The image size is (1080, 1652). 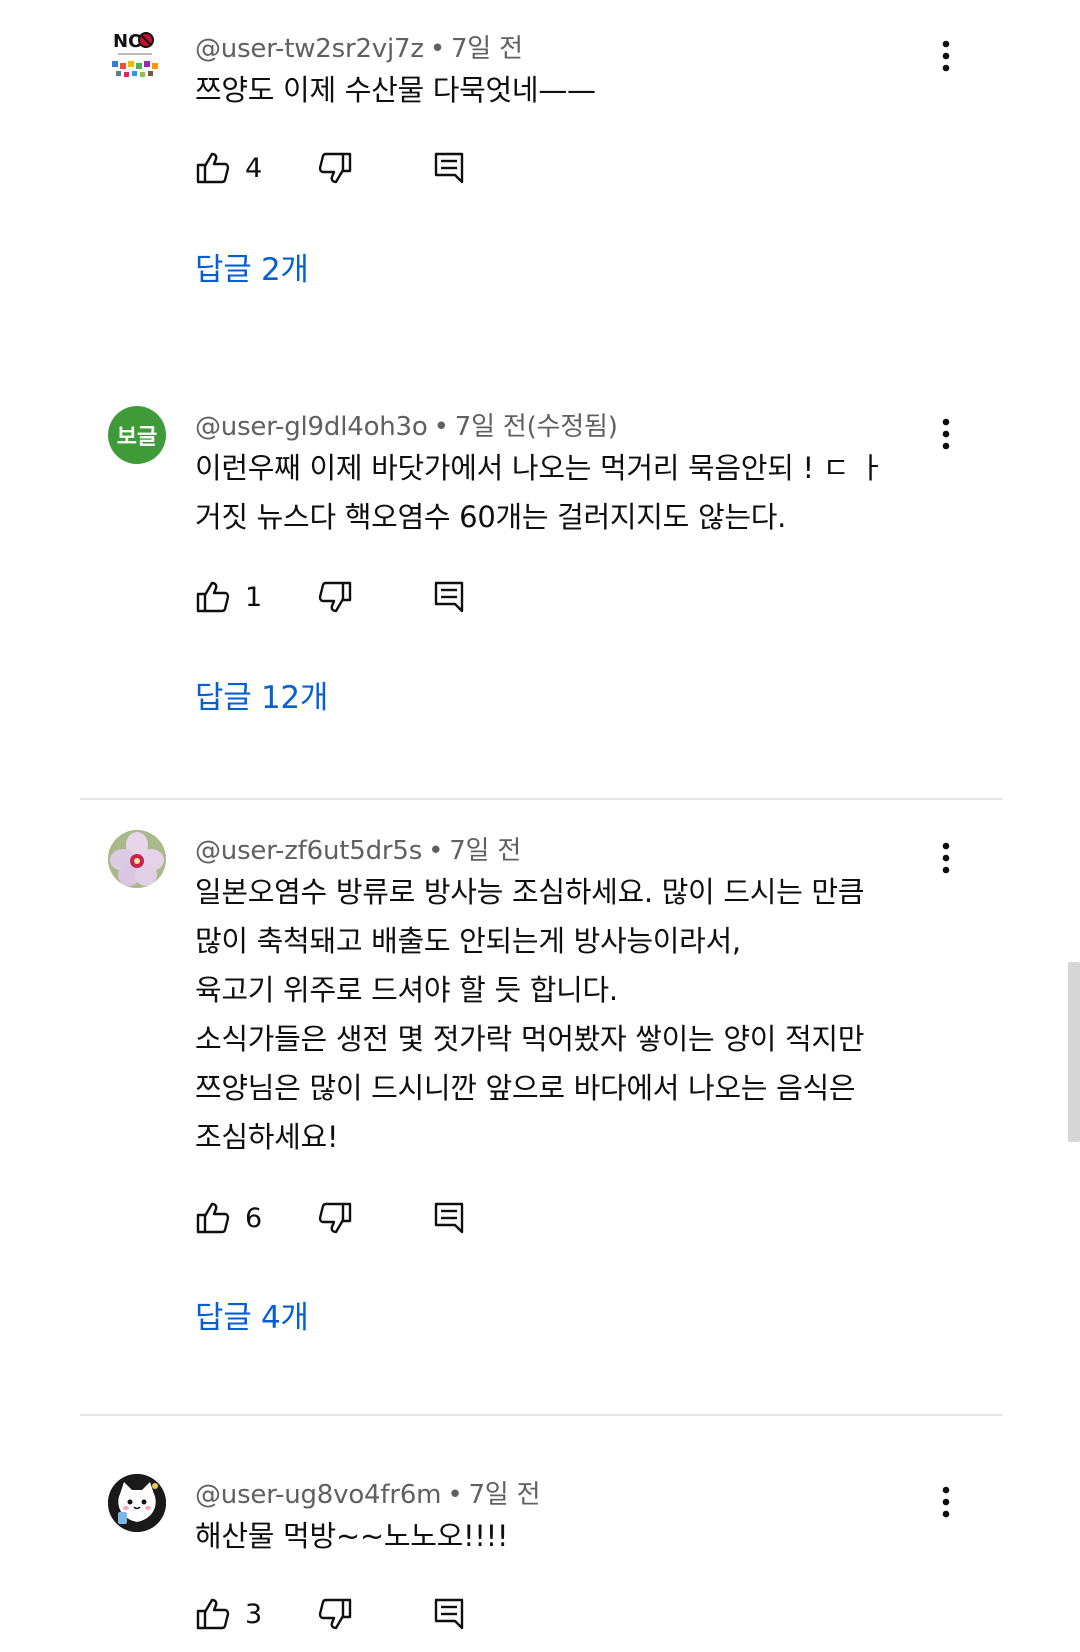 I want to click on author-name: @user-zf6ut5dr5s, so click(x=308, y=851).